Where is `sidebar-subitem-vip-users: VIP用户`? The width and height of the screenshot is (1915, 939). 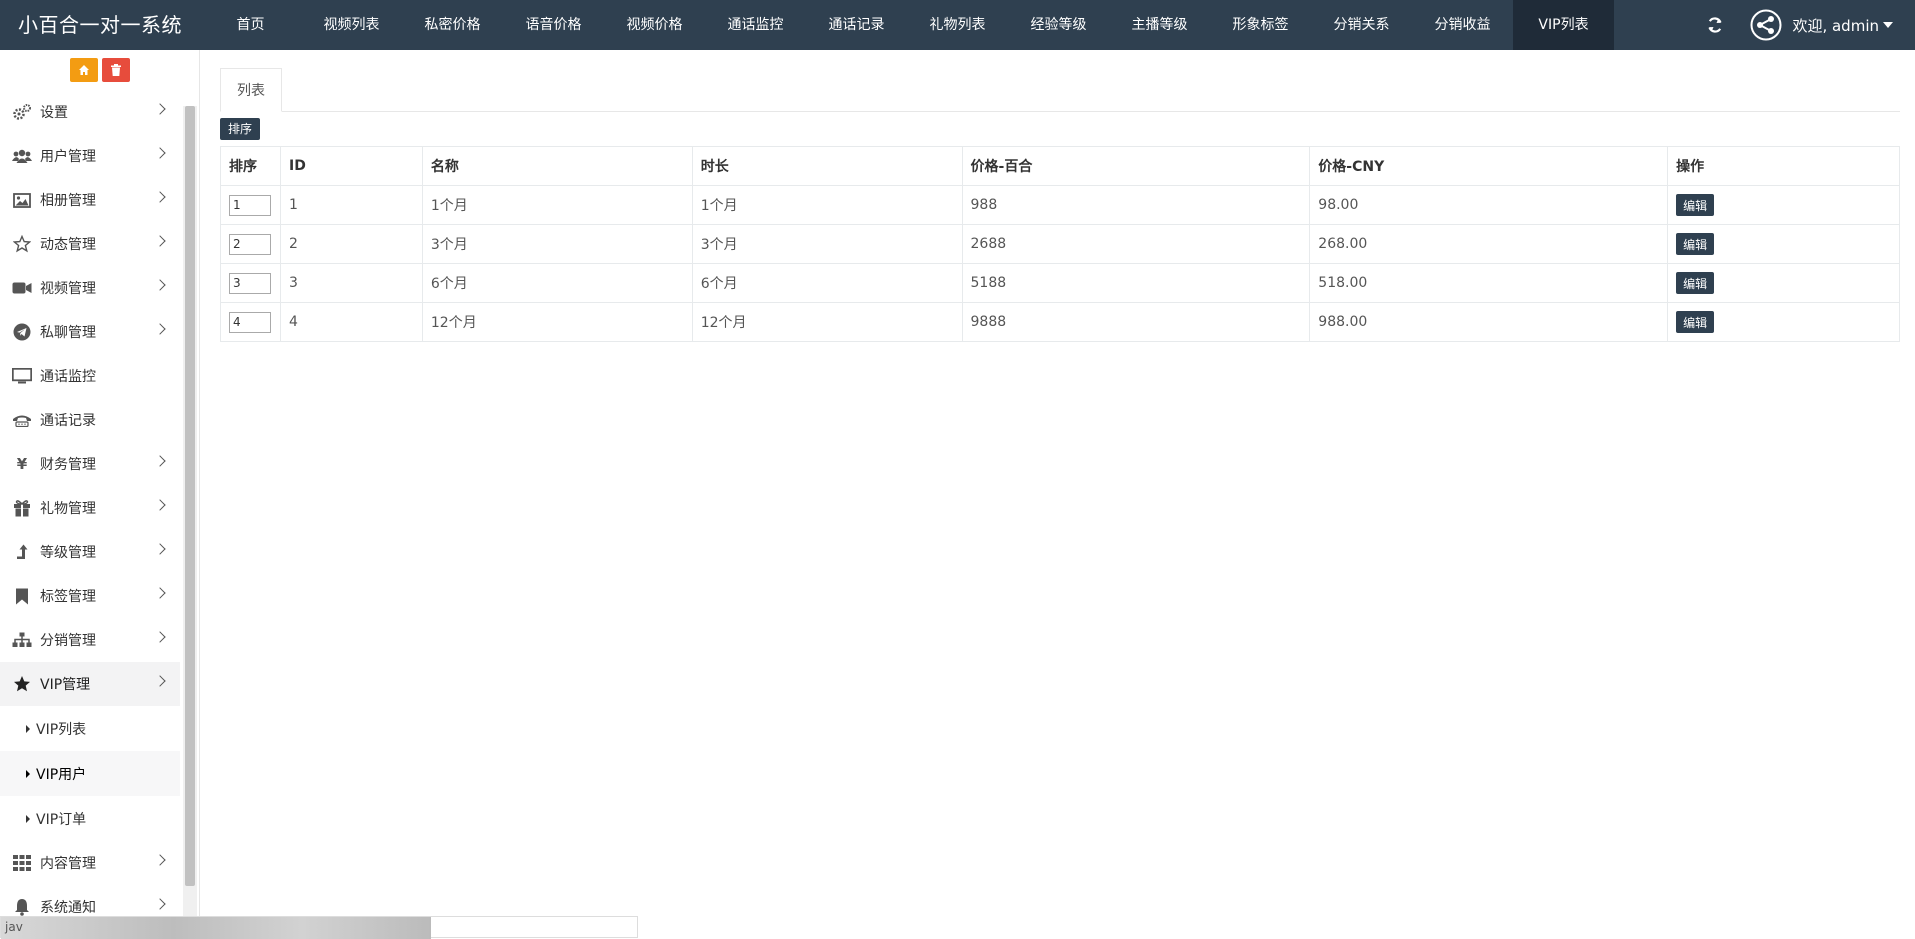 sidebar-subitem-vip-users: VIP用户 is located at coordinates (90, 773).